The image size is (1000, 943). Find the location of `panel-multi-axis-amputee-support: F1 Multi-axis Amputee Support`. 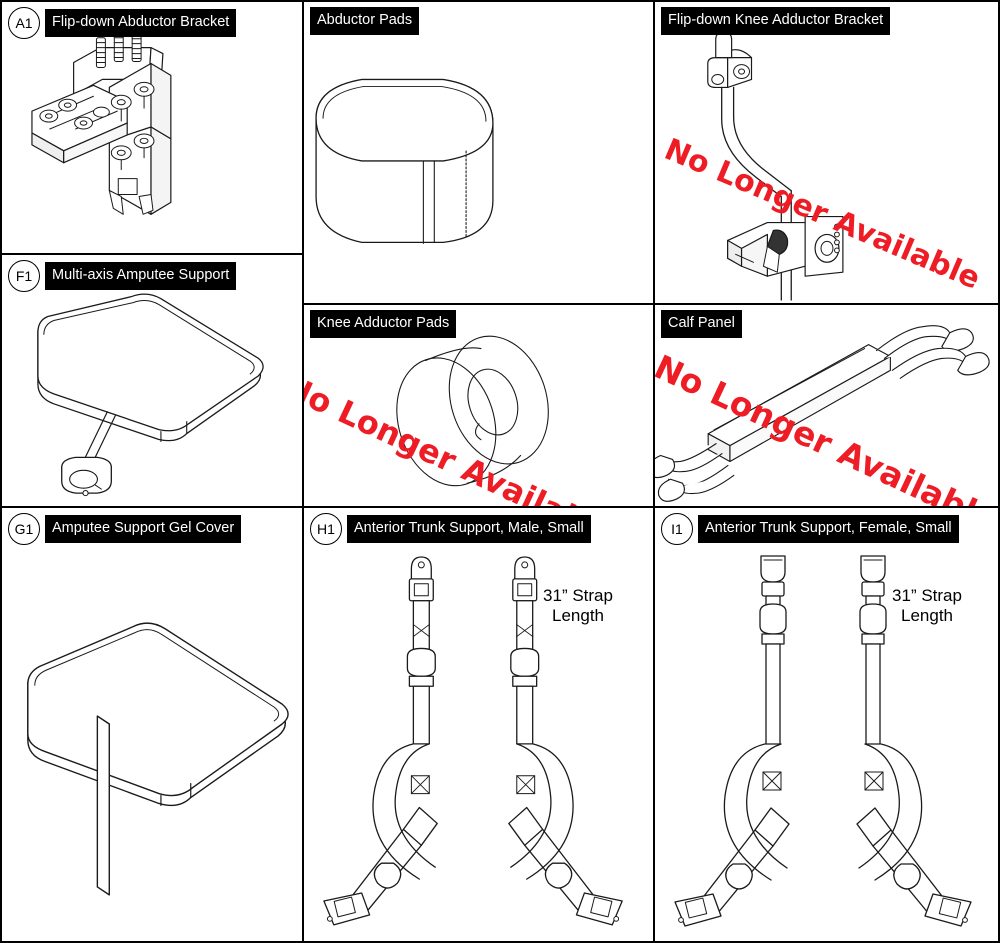

panel-multi-axis-amputee-support: F1 Multi-axis Amputee Support is located at coordinates (153, 381).